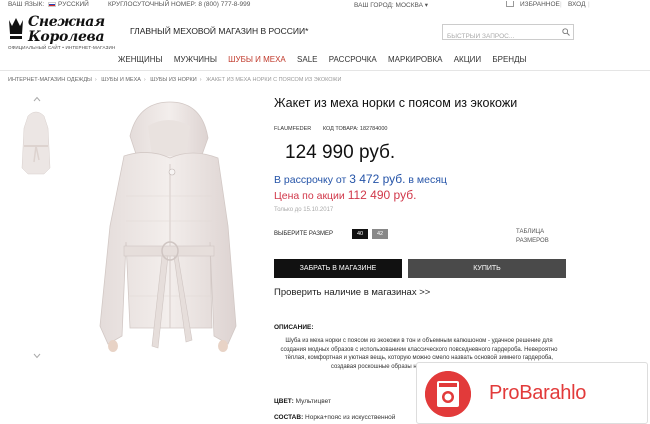  Describe the element at coordinates (294, 327) in the screenshot. I see `description-heading: ОПИСАНИЕ:` at that location.